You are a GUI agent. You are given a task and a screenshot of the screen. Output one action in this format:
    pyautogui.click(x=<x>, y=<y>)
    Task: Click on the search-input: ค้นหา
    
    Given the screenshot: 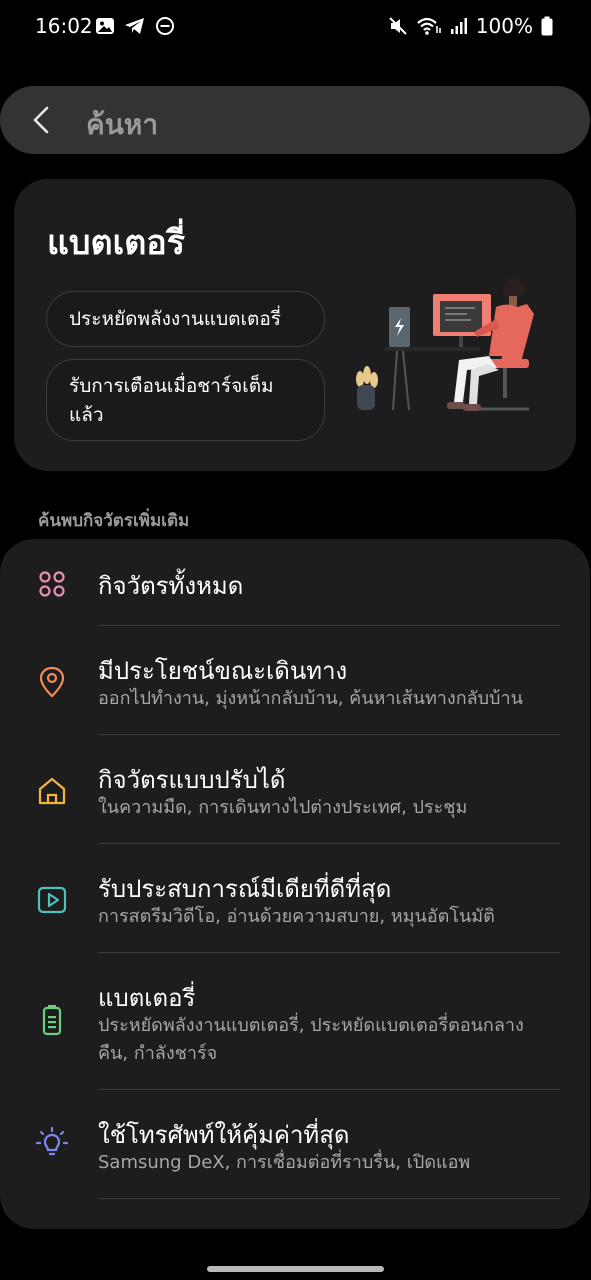 What is the action you would take?
    pyautogui.click(x=122, y=125)
    